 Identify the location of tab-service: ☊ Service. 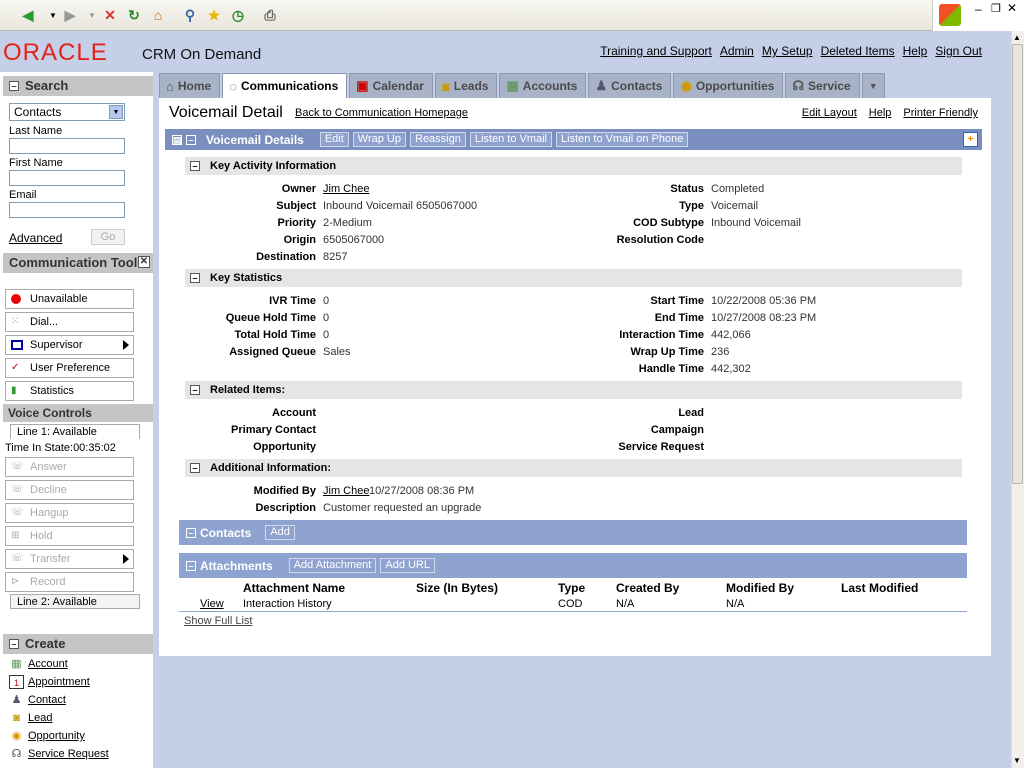
(822, 85).